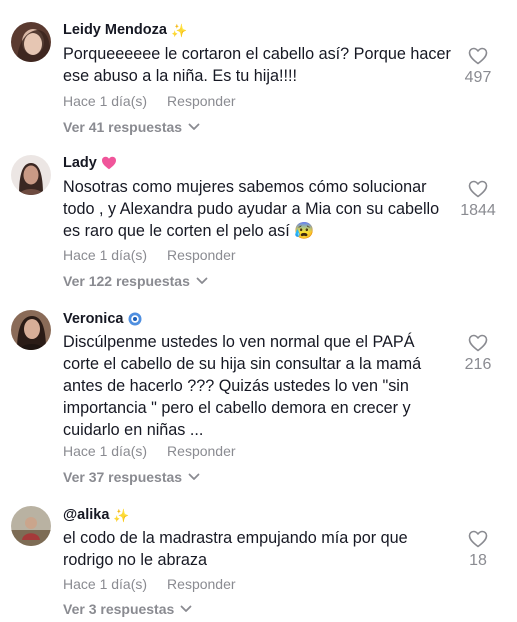 Image resolution: width=517 pixels, height=622 pixels. I want to click on comment-username: Leidy Mendoza ✨, so click(125, 30).